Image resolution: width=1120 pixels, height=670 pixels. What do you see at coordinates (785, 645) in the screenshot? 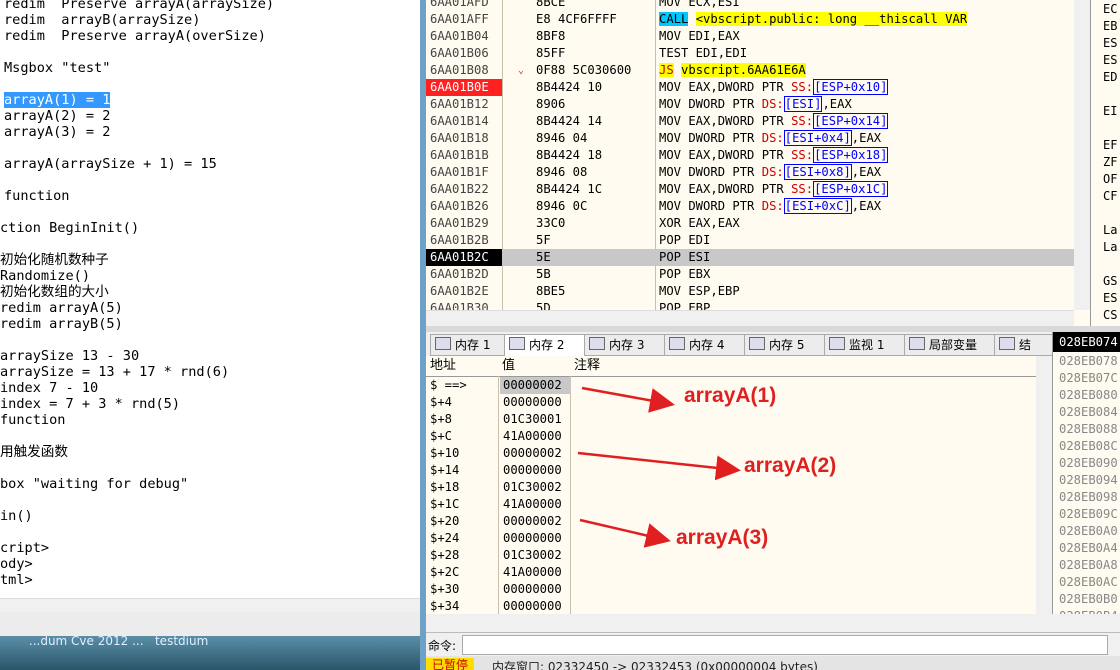
I see `command-input` at bounding box center [785, 645].